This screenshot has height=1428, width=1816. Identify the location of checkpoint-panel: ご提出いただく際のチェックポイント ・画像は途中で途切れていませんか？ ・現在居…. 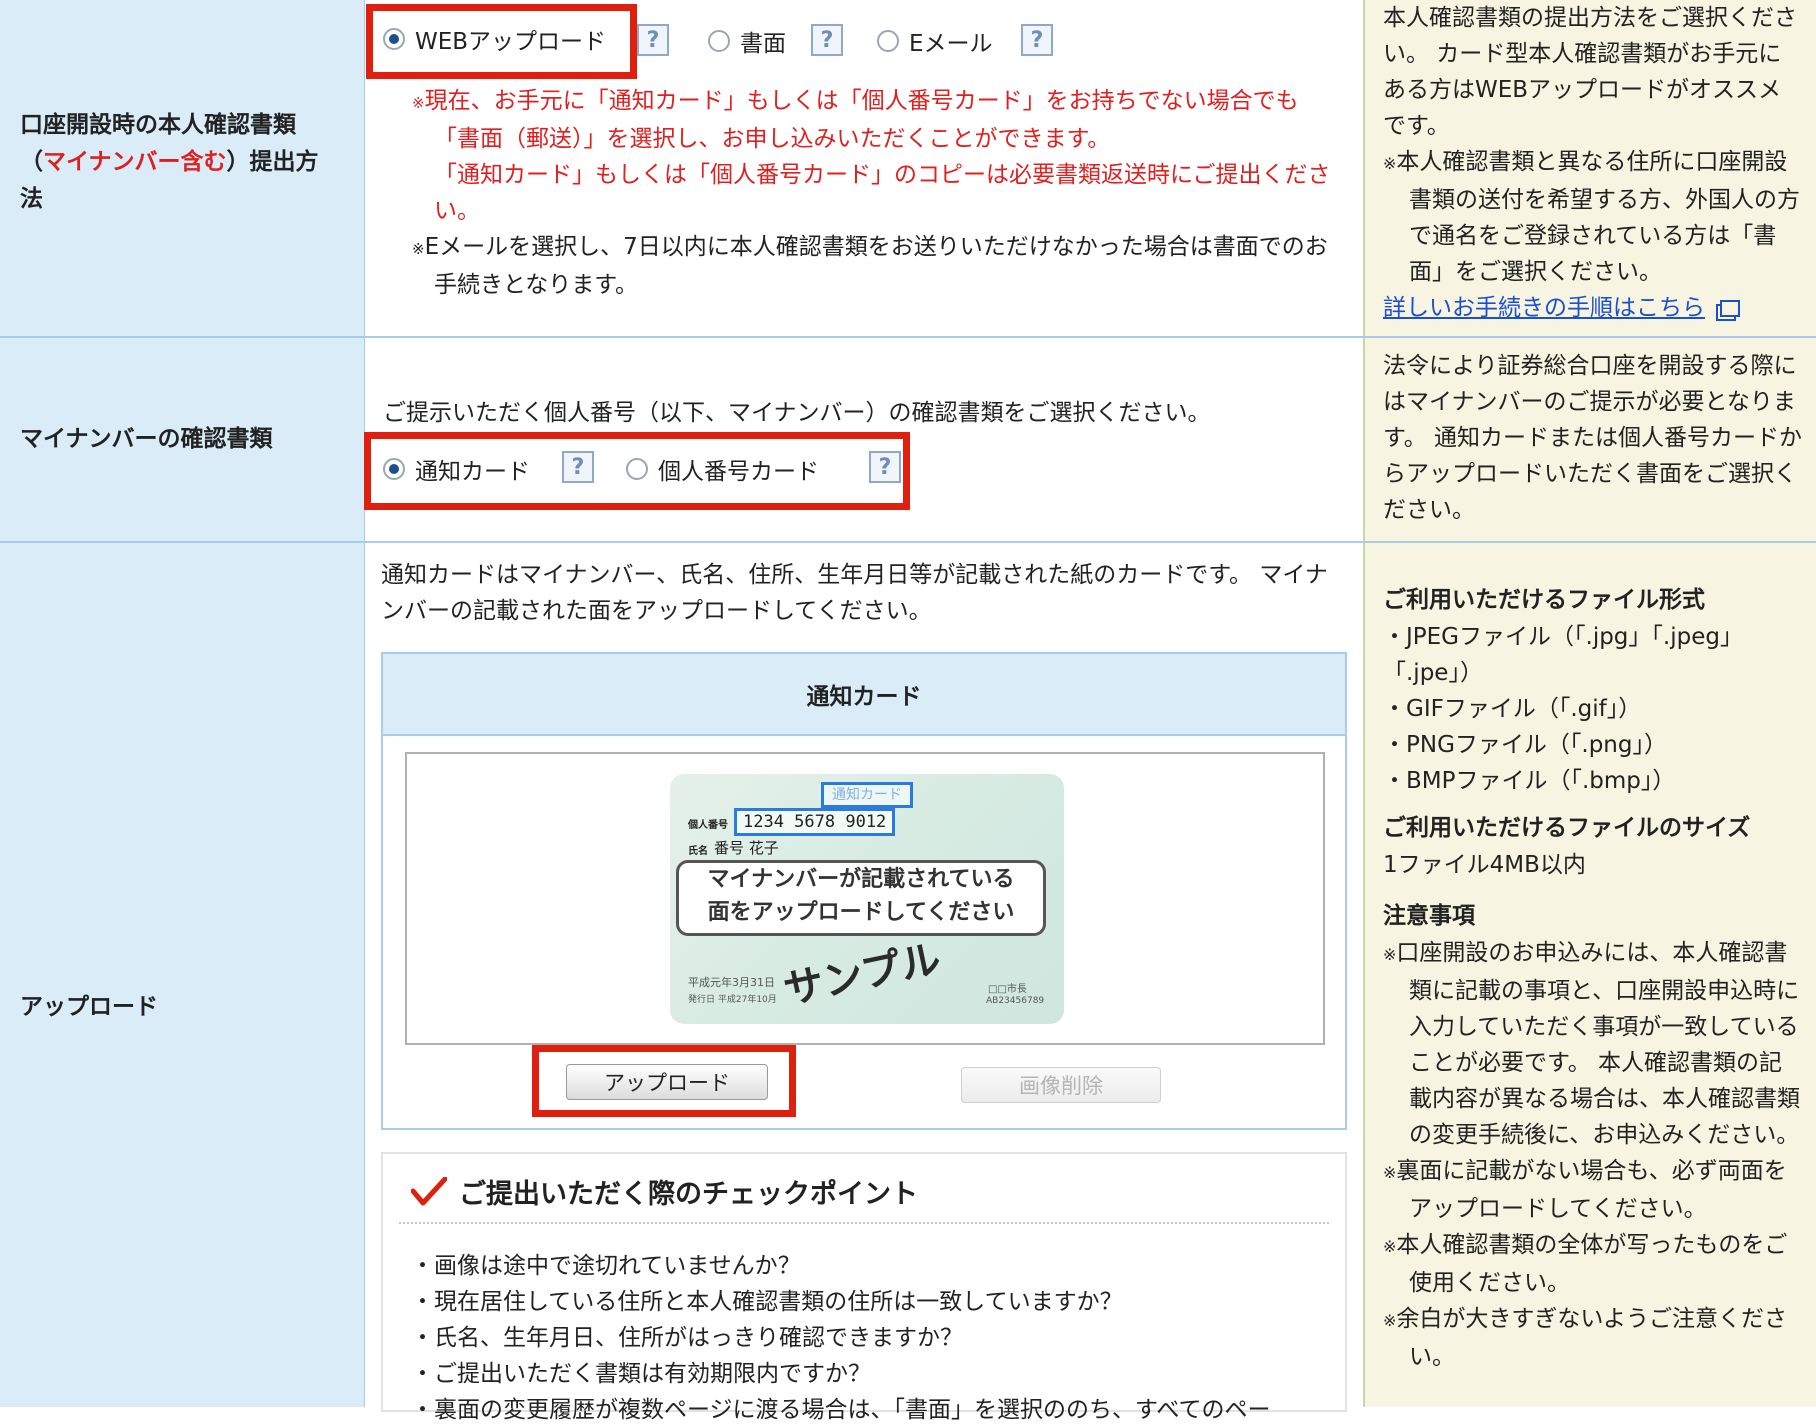
(864, 1287).